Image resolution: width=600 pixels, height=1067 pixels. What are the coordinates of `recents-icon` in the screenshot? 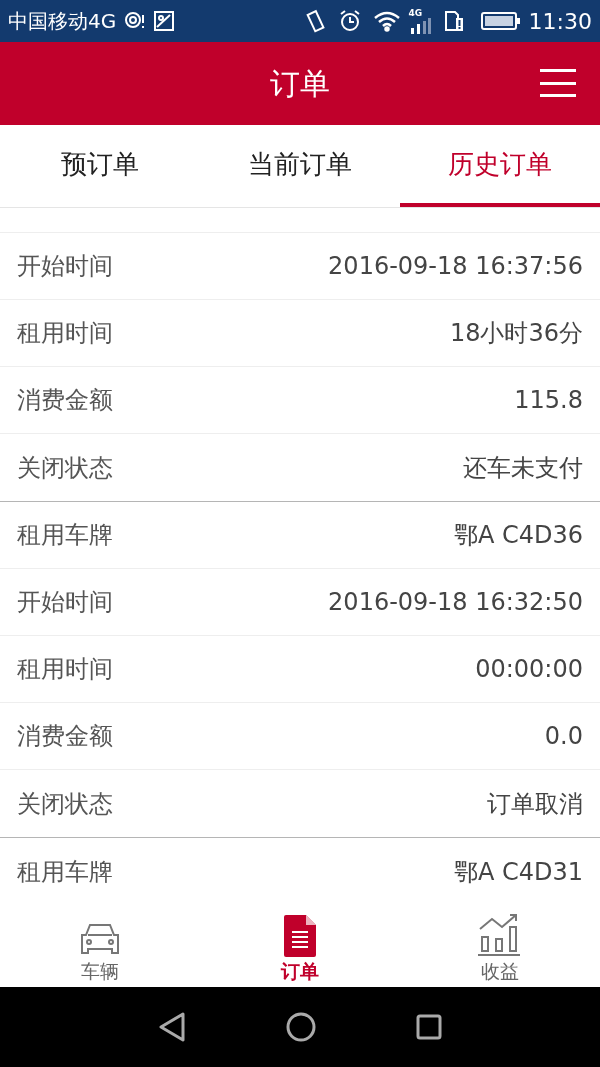 It's located at (429, 1027).